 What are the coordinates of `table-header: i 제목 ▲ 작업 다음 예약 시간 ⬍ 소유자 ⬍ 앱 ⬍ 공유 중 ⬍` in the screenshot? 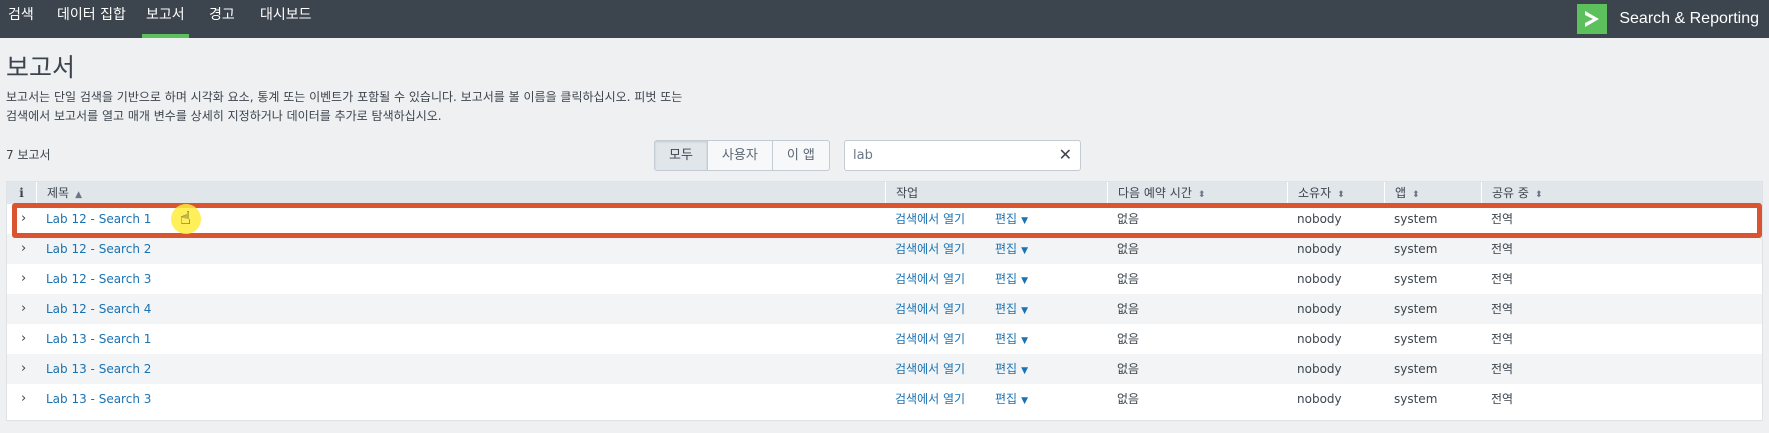 It's located at (884, 193).